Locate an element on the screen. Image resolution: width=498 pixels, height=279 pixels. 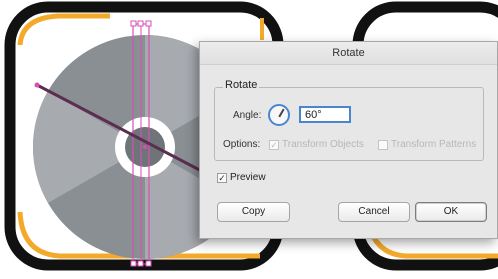
transform-objects-checkbox: ✓ is located at coordinates (274, 145).